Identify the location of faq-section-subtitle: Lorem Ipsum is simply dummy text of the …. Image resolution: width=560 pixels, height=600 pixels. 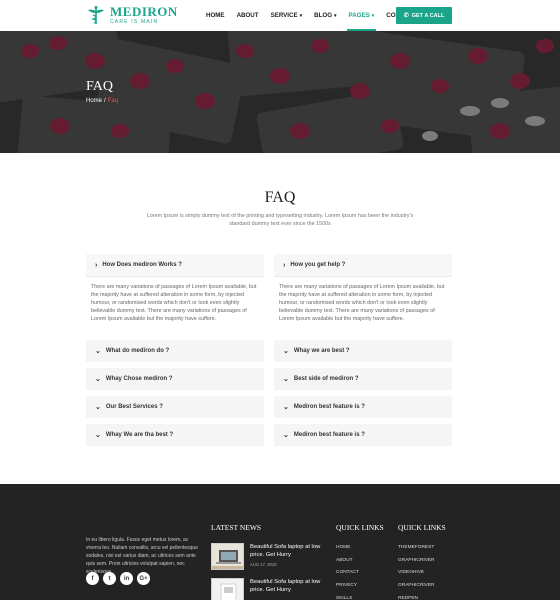
(280, 220).